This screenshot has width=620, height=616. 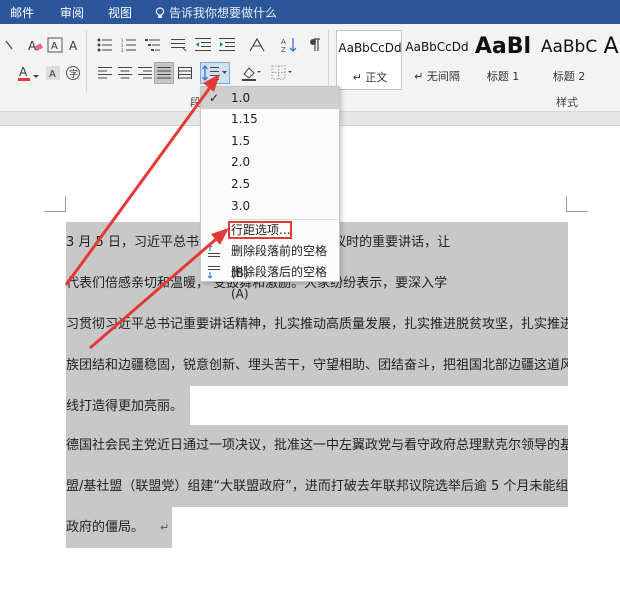 I want to click on lightbulb-icon, so click(x=160, y=12).